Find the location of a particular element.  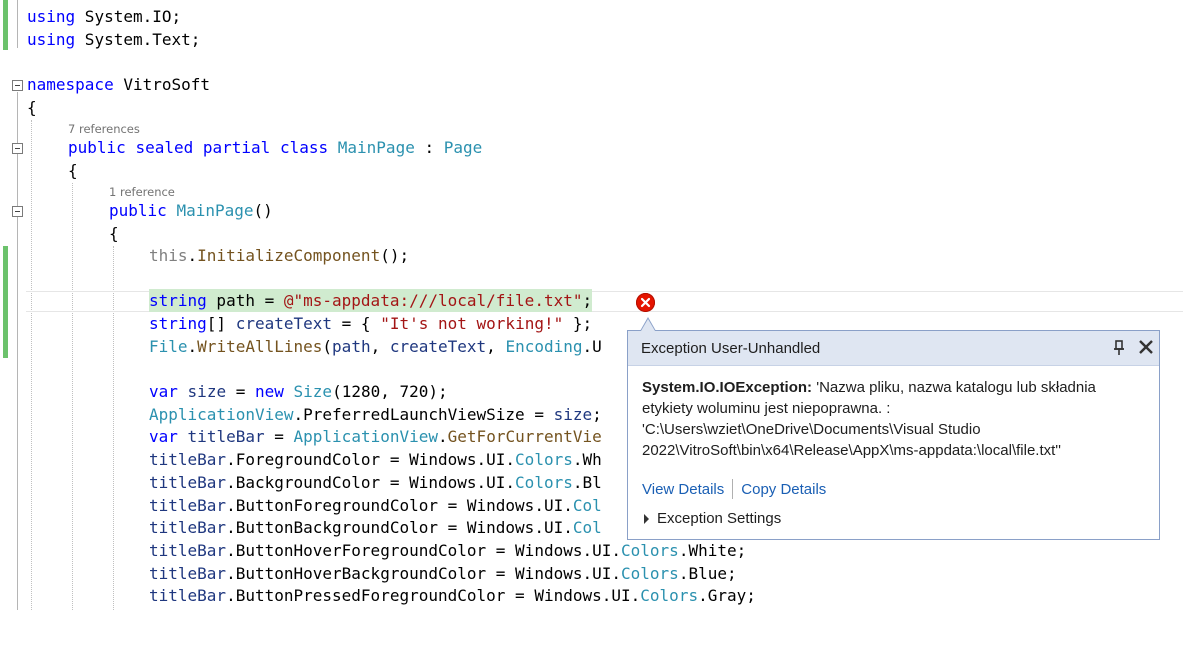

code-text: System.IO; is located at coordinates (128, 16).